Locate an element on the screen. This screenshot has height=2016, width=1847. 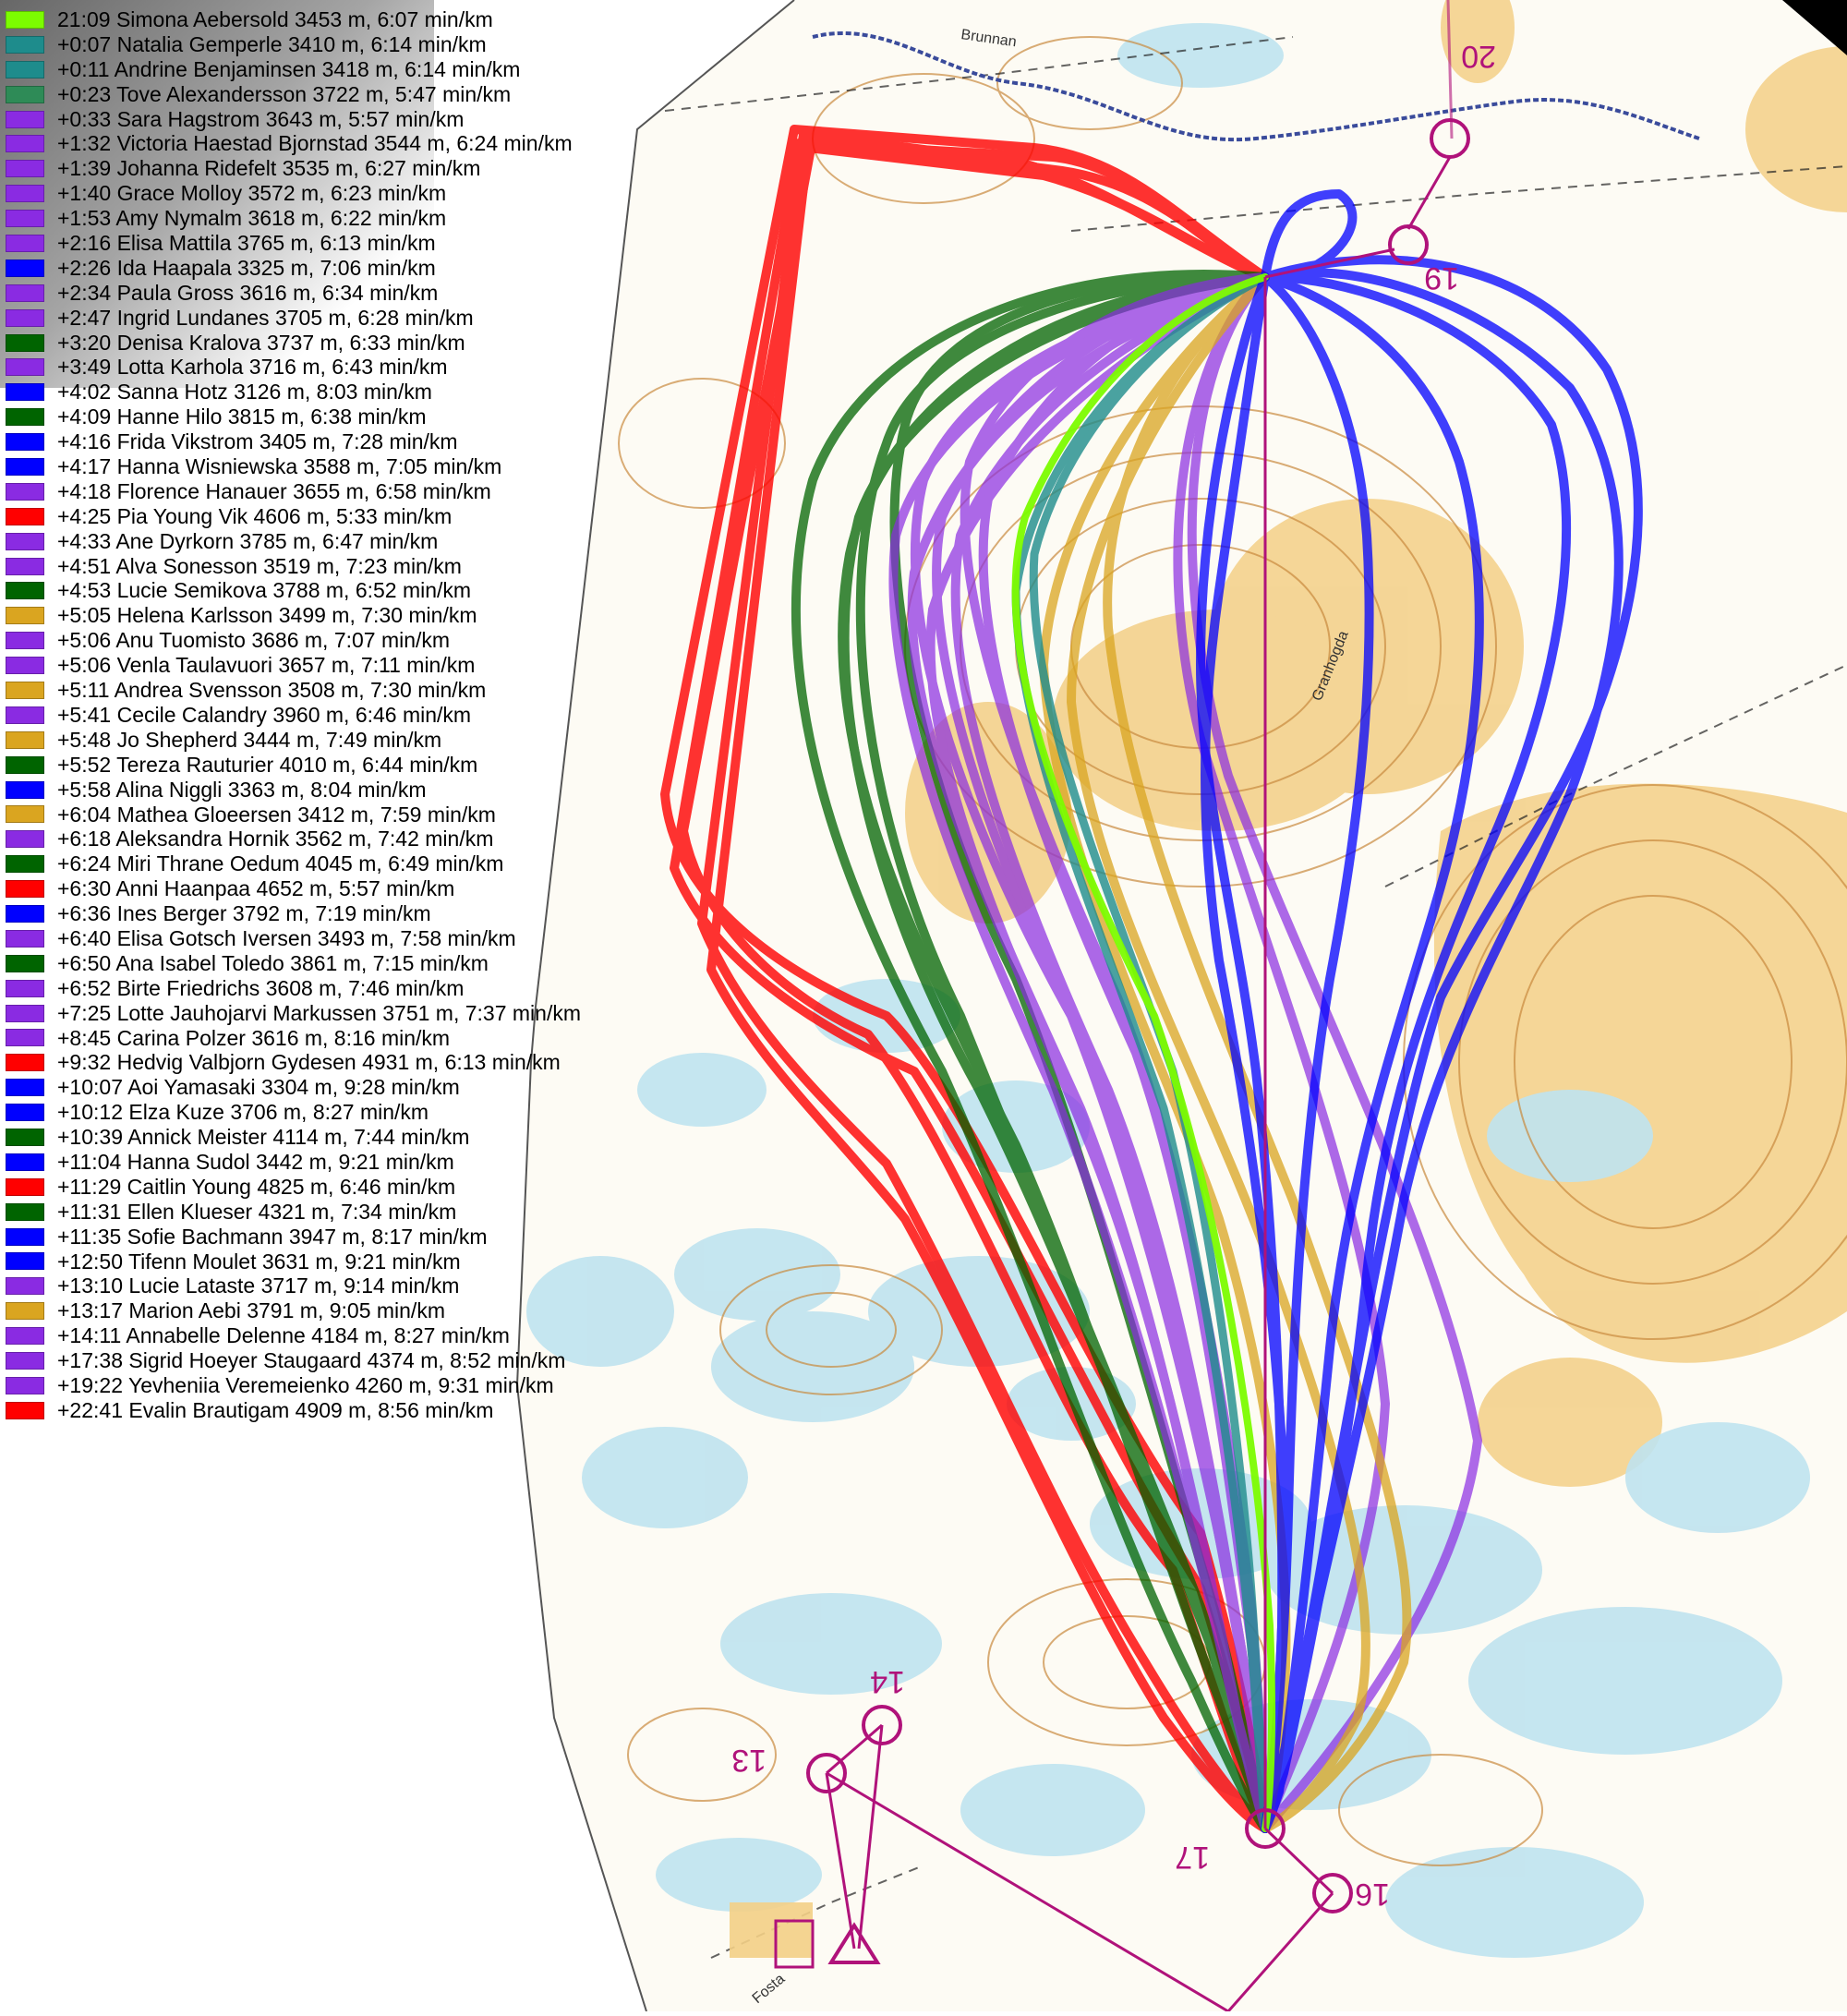
legend-entry: +2:34 Paula Gross 3616 m, 6:34 min/km is located at coordinates (293, 293).